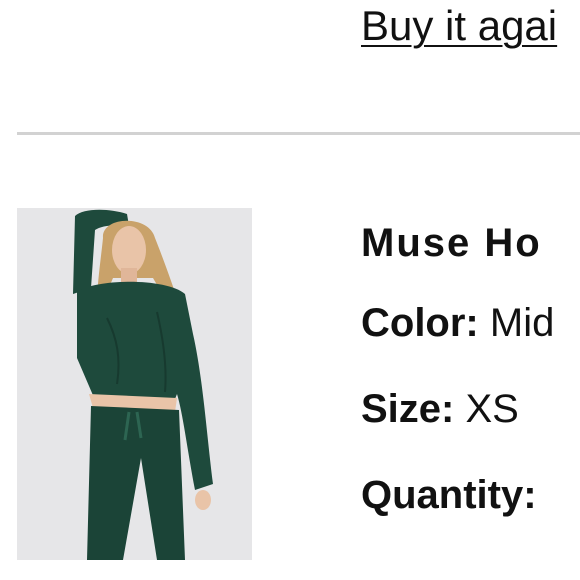 The width and height of the screenshot is (580, 580). Describe the element at coordinates (459, 26) in the screenshot. I see `buy-it-again-link: Buy it agai` at that location.